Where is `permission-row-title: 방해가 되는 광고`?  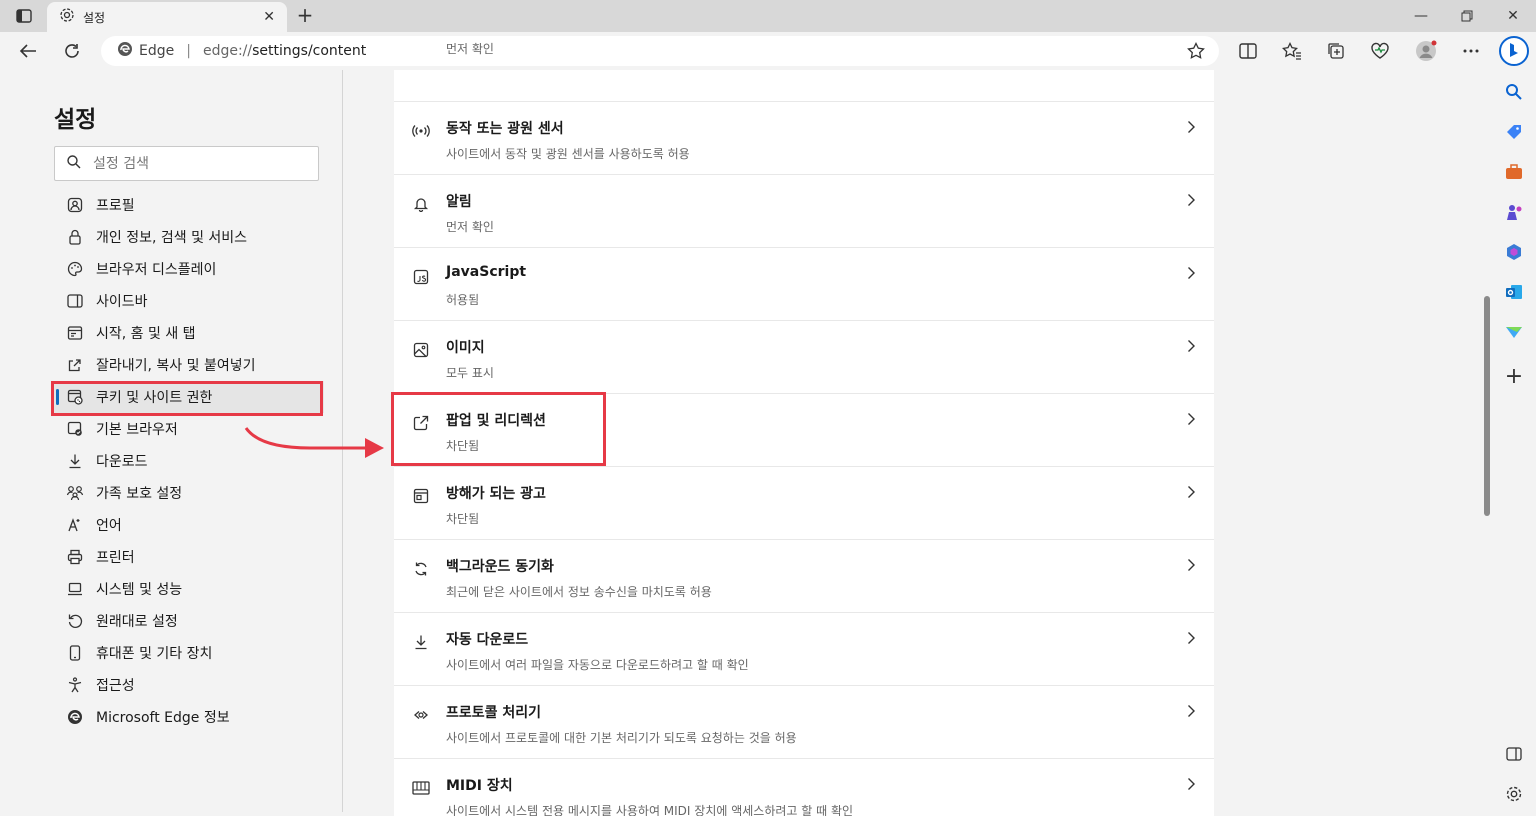 permission-row-title: 방해가 되는 광고 is located at coordinates (496, 494).